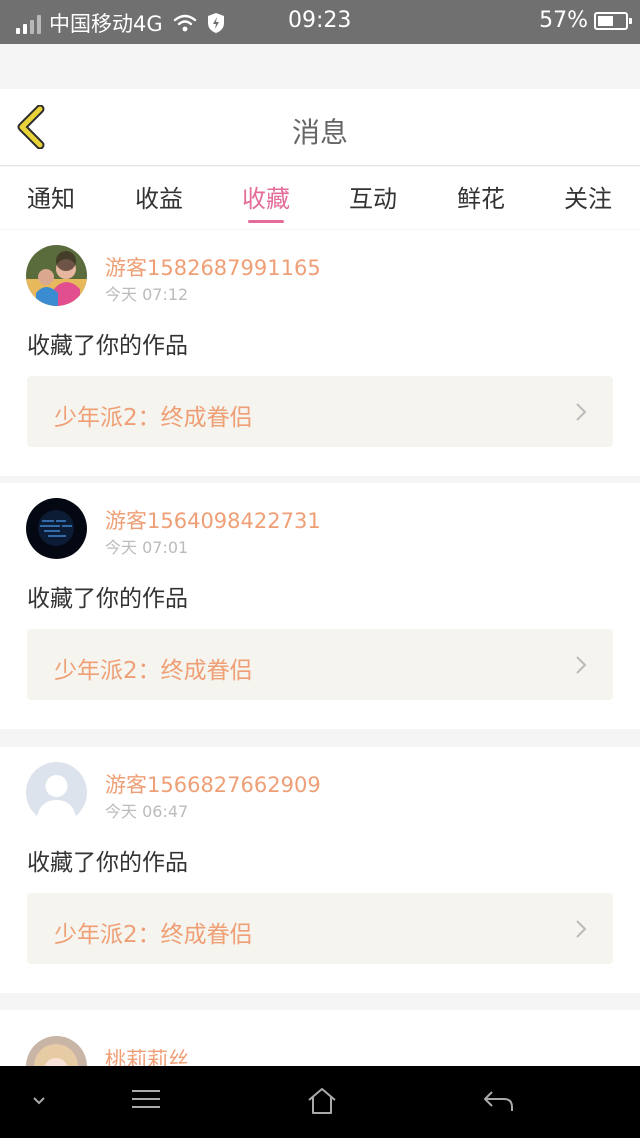 The image size is (640, 1138). What do you see at coordinates (146, 1099) in the screenshot?
I see `menu-icon` at bounding box center [146, 1099].